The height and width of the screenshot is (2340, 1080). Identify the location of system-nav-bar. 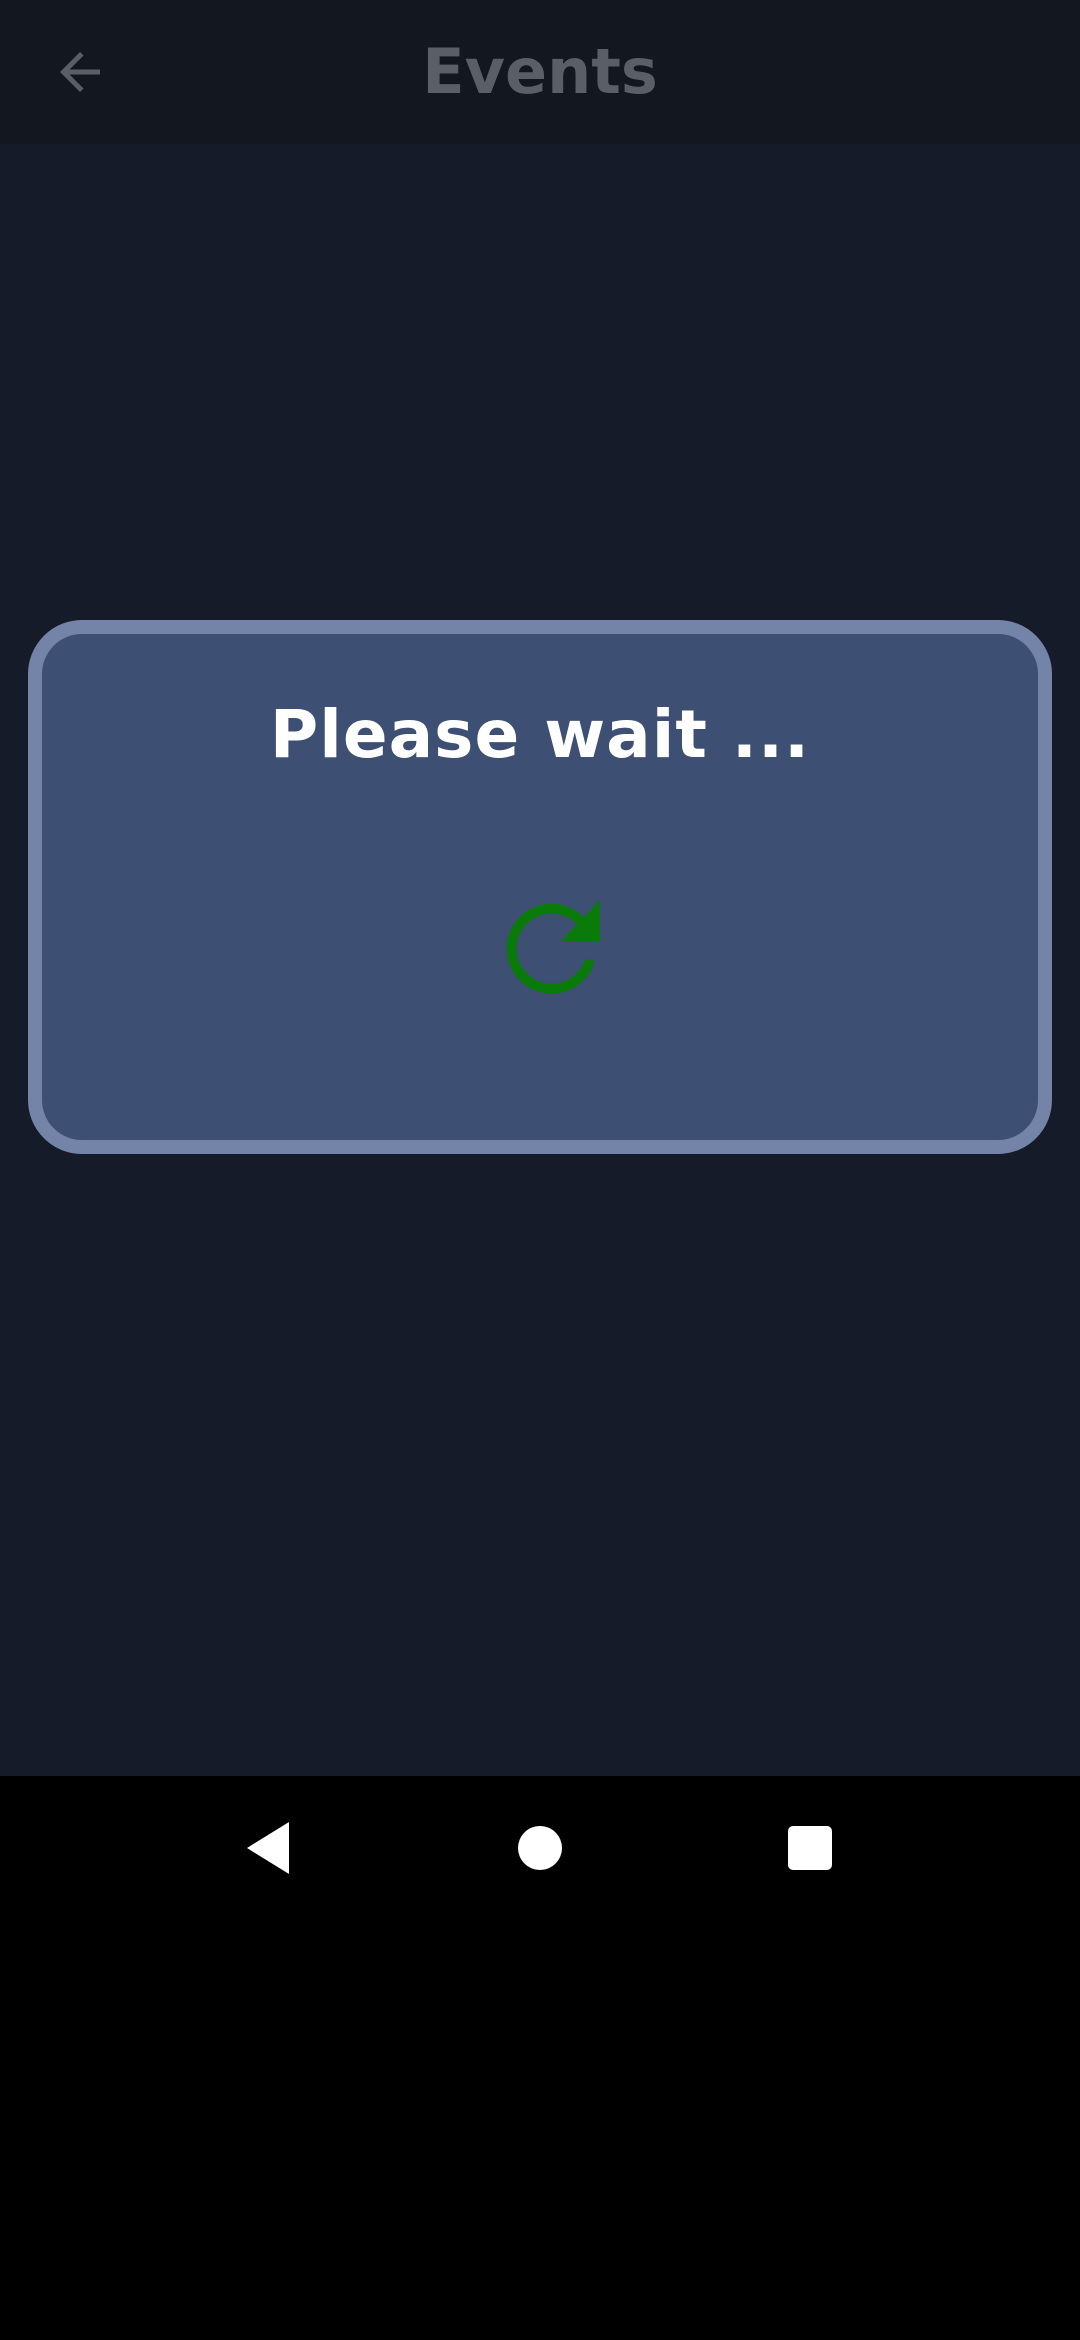
(540, 1848).